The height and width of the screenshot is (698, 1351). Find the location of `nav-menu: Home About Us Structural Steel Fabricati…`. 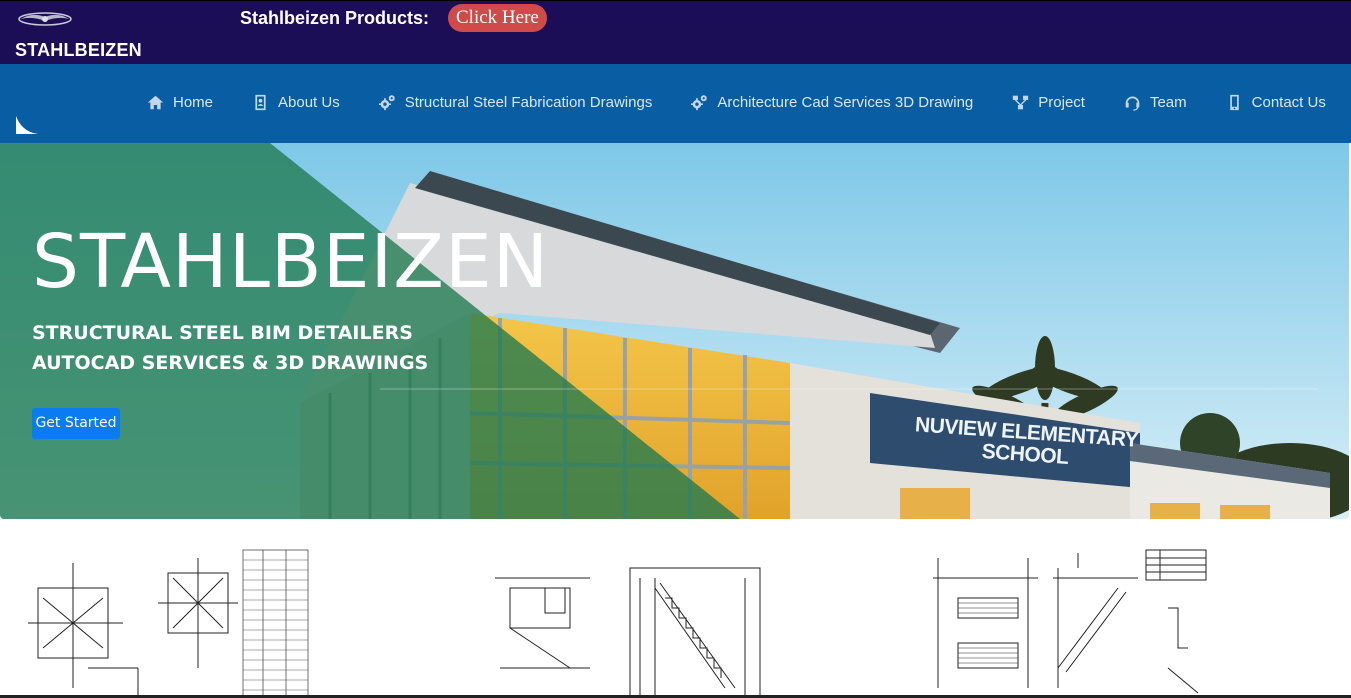

nav-menu: Home About Us Structural Steel Fabricati… is located at coordinates (736, 102).